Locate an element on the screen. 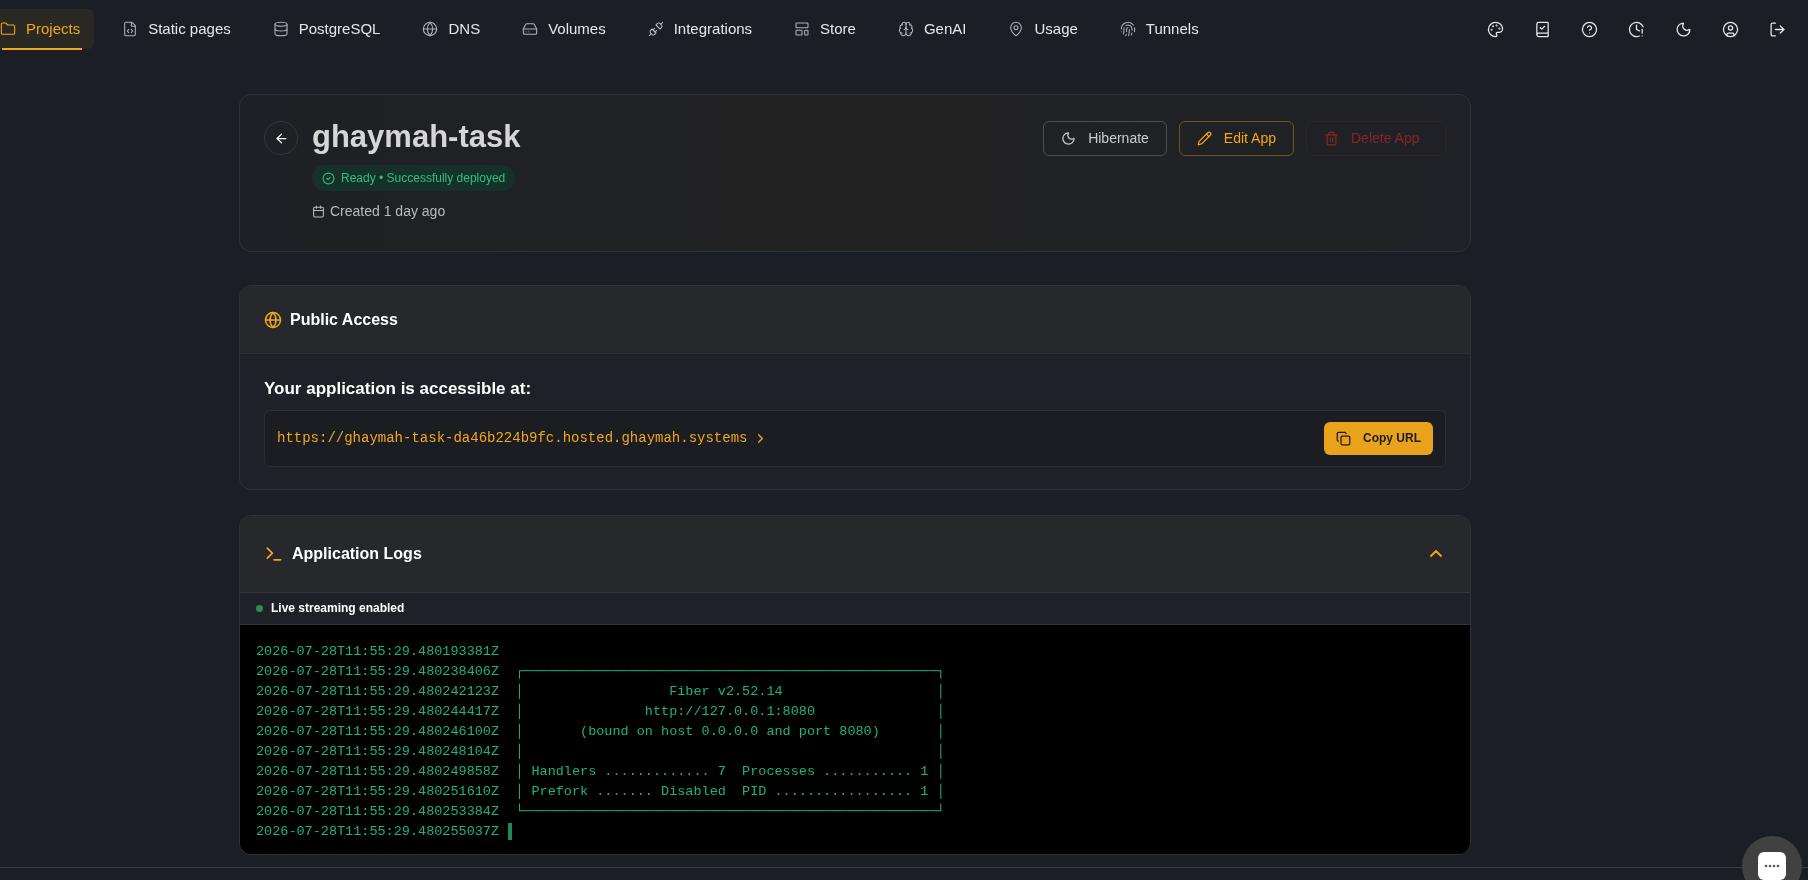 This screenshot has height=880, width=1808. folder-icon is located at coordinates (8, 29).